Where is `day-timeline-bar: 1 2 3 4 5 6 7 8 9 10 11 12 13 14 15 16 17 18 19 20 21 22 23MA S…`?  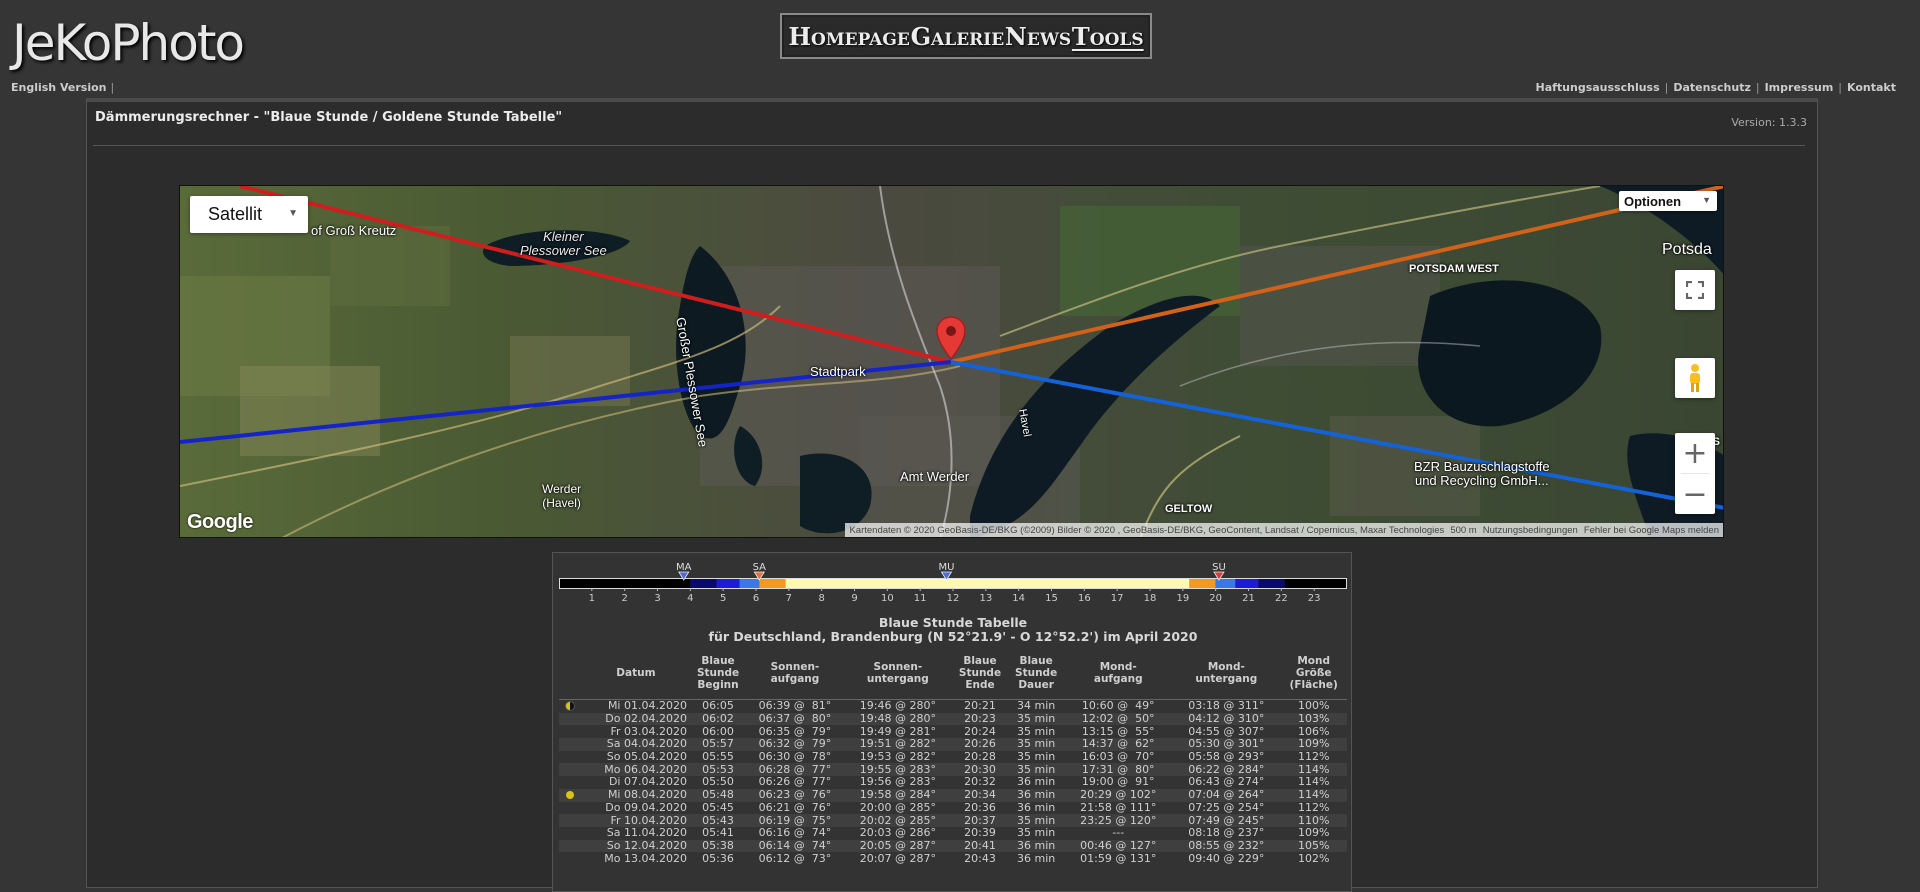
day-timeline-bar: 1 2 3 4 5 6 7 8 9 10 11 12 13 14 15 16 17 18 19 20 21 22 23MA S… is located at coordinates (953, 583).